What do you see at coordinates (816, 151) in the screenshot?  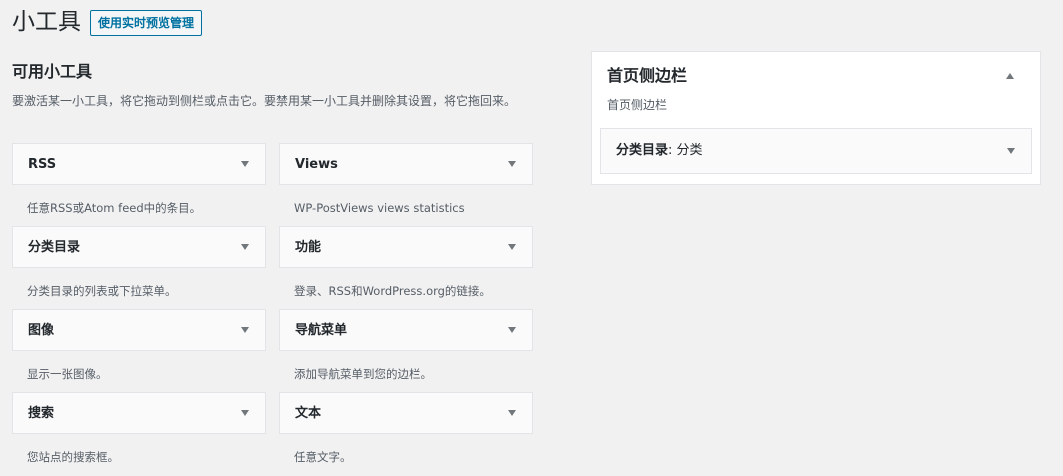 I see `sidebar-widget-categories: 分类目录: 分类` at bounding box center [816, 151].